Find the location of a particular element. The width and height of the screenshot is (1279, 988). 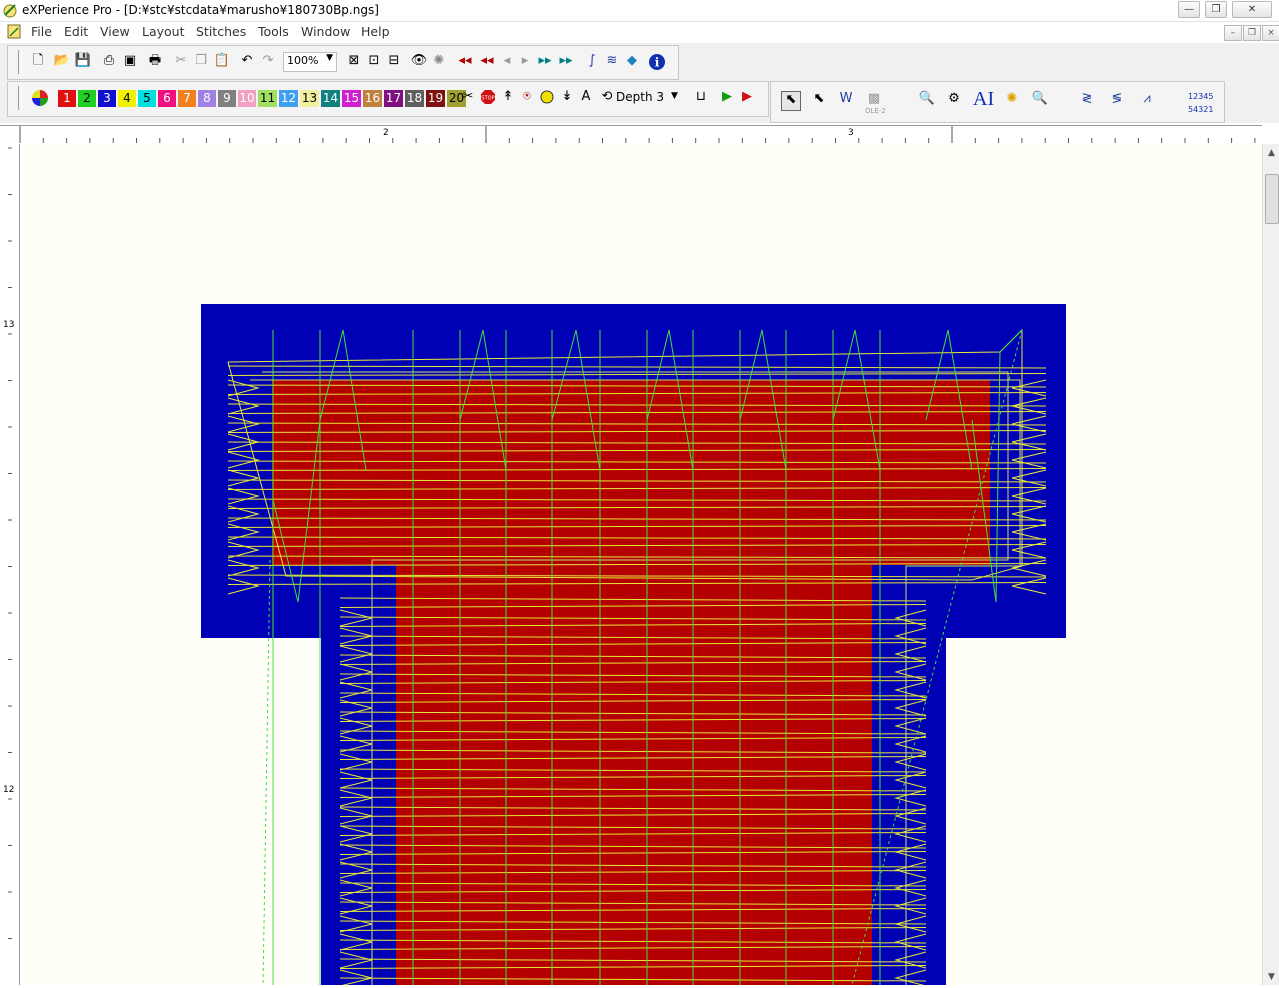

paste-icon: 📋 is located at coordinates (222, 62).